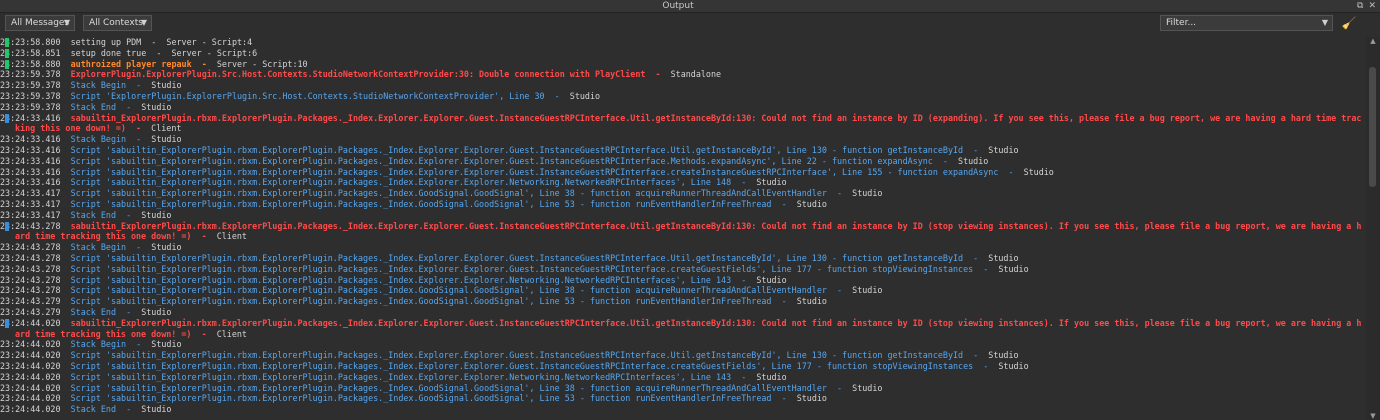 The height and width of the screenshot is (420, 1380). I want to click on log-timestamp: 23:23:58.851, so click(30, 52).